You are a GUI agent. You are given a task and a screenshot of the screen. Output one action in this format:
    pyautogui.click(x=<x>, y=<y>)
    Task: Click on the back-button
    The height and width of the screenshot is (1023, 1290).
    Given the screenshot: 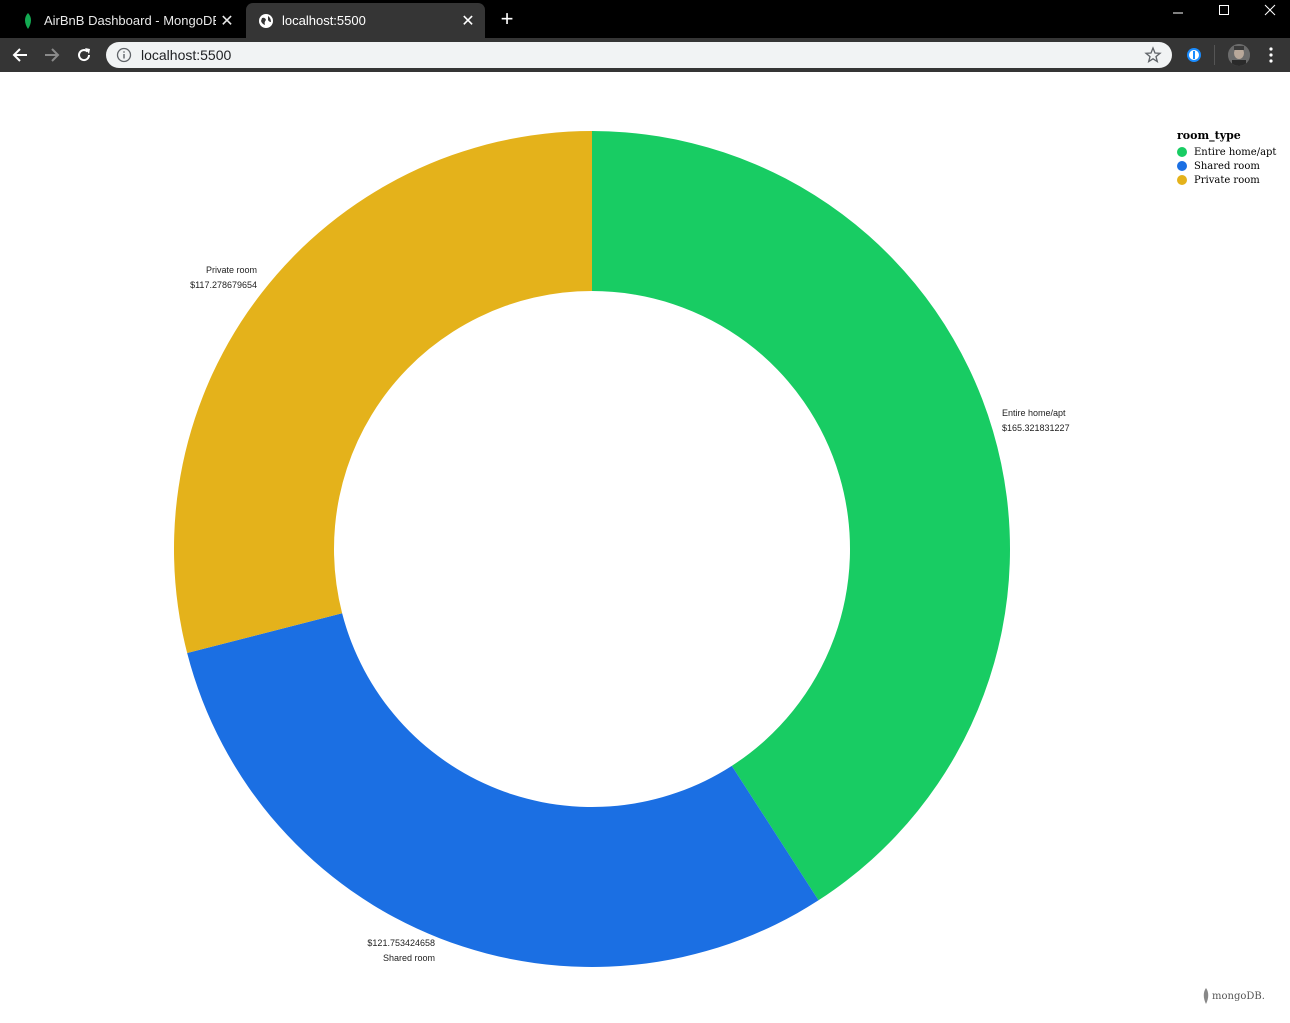 What is the action you would take?
    pyautogui.click(x=20, y=55)
    